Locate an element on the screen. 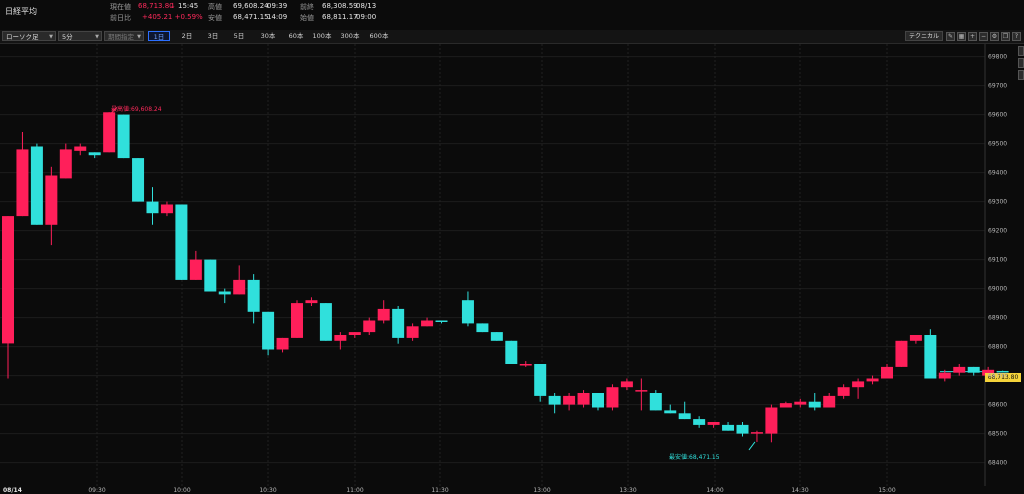  chart-type-select: ローソク足 ▼ is located at coordinates (29, 36).